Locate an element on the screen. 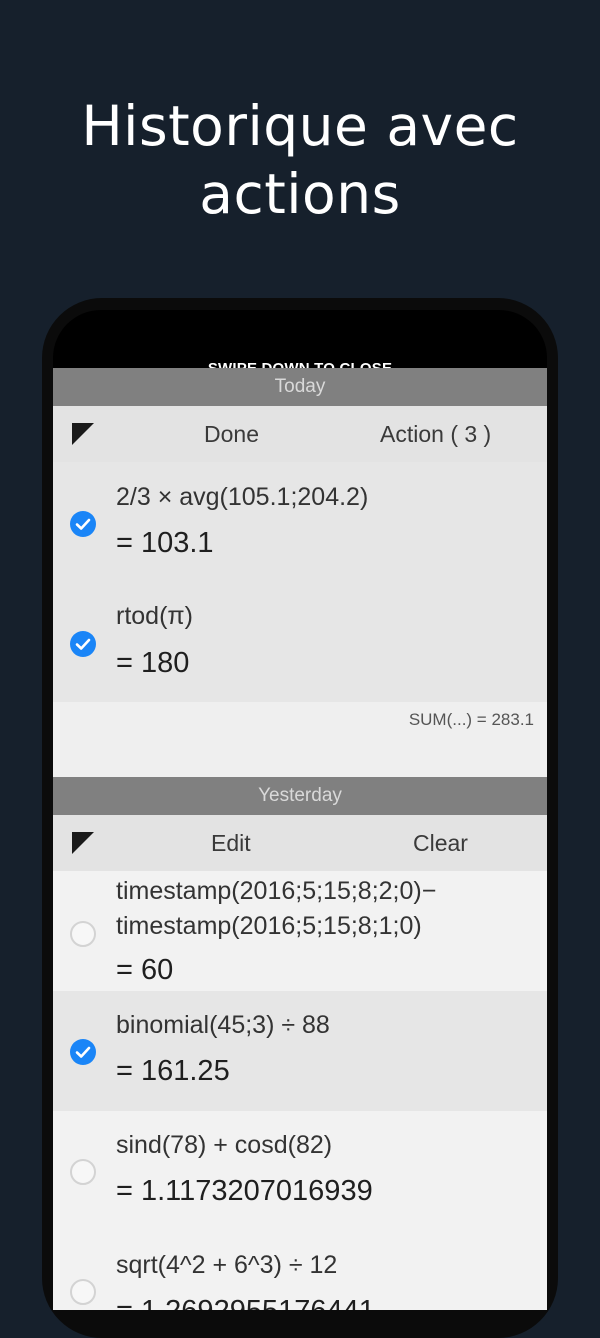  history-expression: 2/3 × avg(105.1;204.2) is located at coordinates (242, 497).